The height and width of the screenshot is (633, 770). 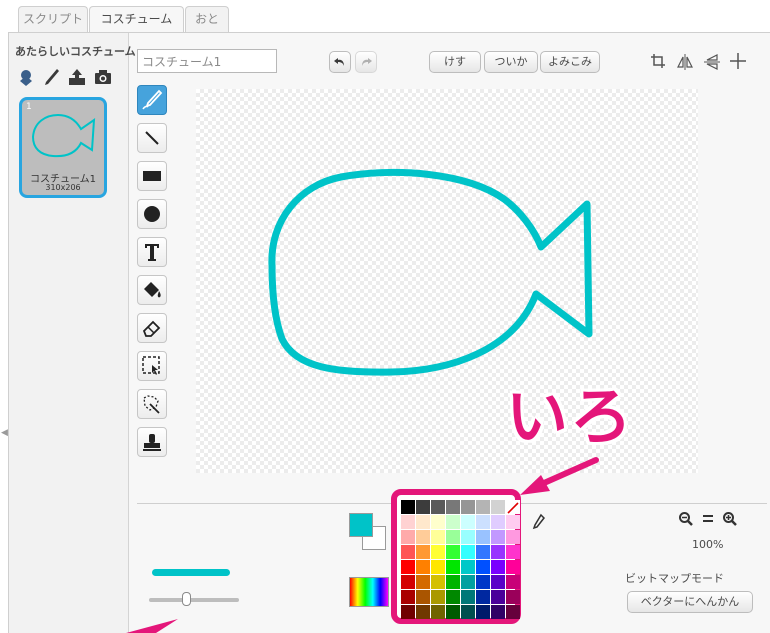 I want to click on annotation-label: いろ, so click(x=570, y=416).